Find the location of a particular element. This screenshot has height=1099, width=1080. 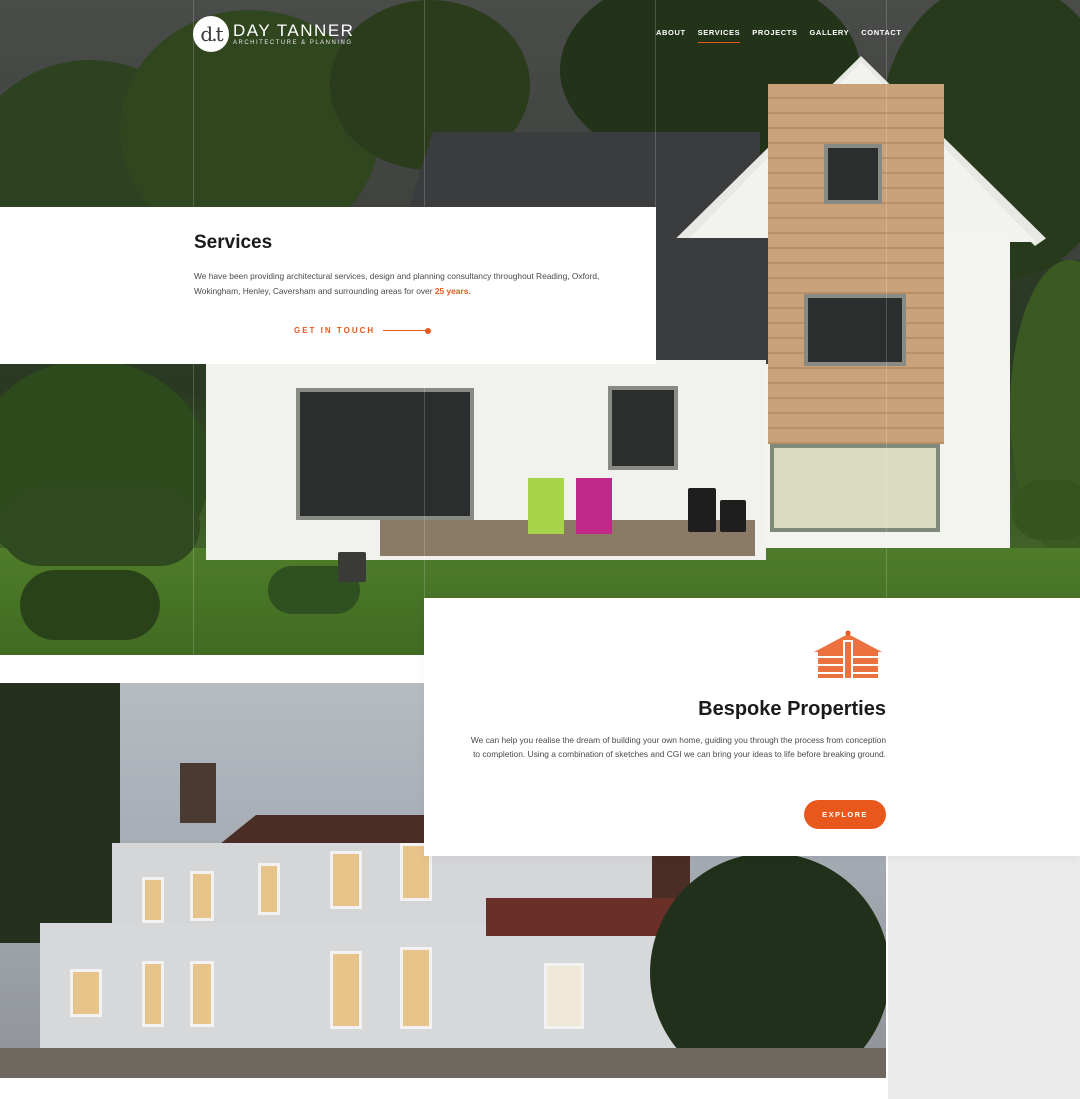

bespoke-card is located at coordinates (752, 727).